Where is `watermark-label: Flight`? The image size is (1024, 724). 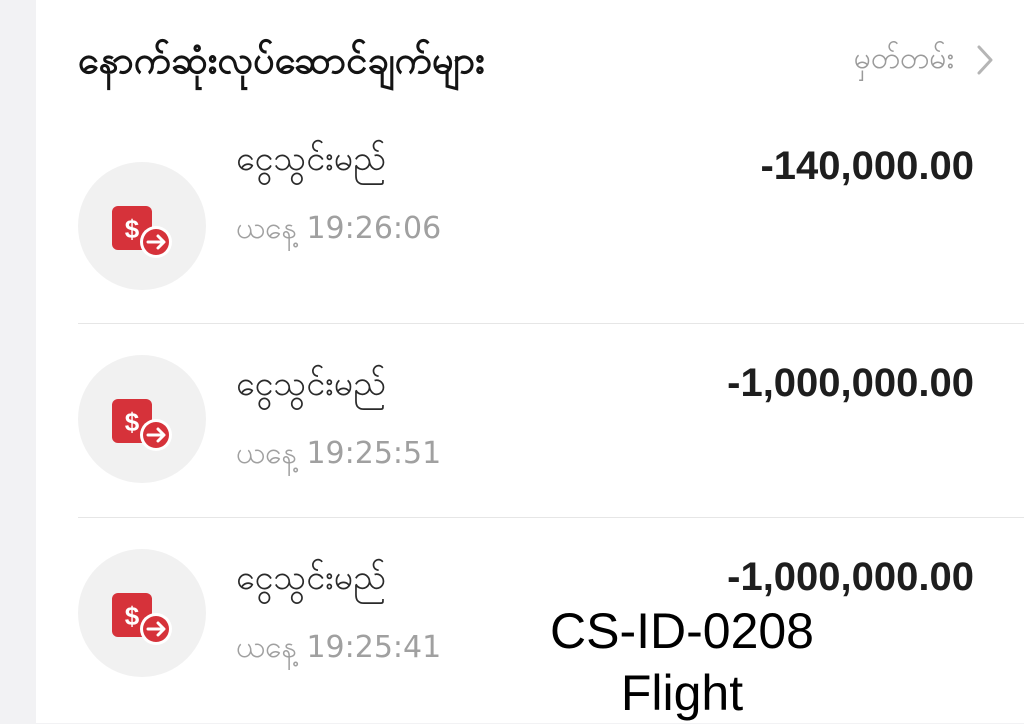 watermark-label: Flight is located at coordinates (682, 693).